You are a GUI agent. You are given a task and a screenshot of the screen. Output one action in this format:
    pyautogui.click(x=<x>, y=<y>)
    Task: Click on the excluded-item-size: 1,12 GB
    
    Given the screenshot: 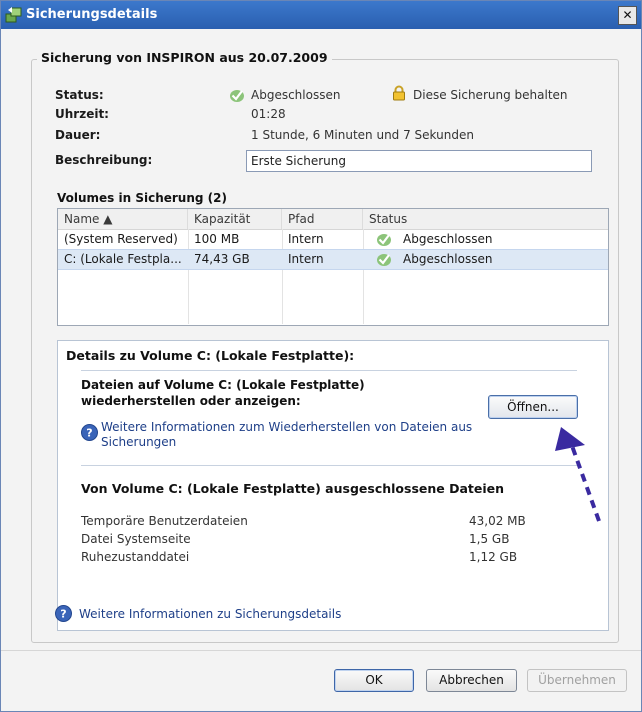 What is the action you would take?
    pyautogui.click(x=493, y=557)
    